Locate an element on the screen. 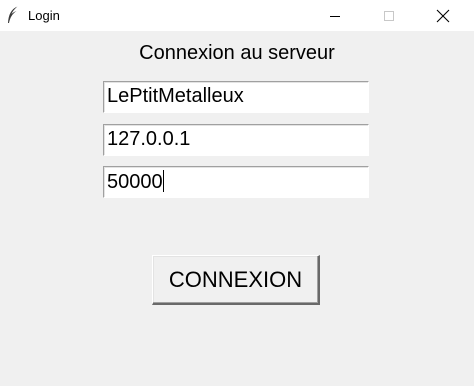  port-value: 50000 is located at coordinates (135, 182).